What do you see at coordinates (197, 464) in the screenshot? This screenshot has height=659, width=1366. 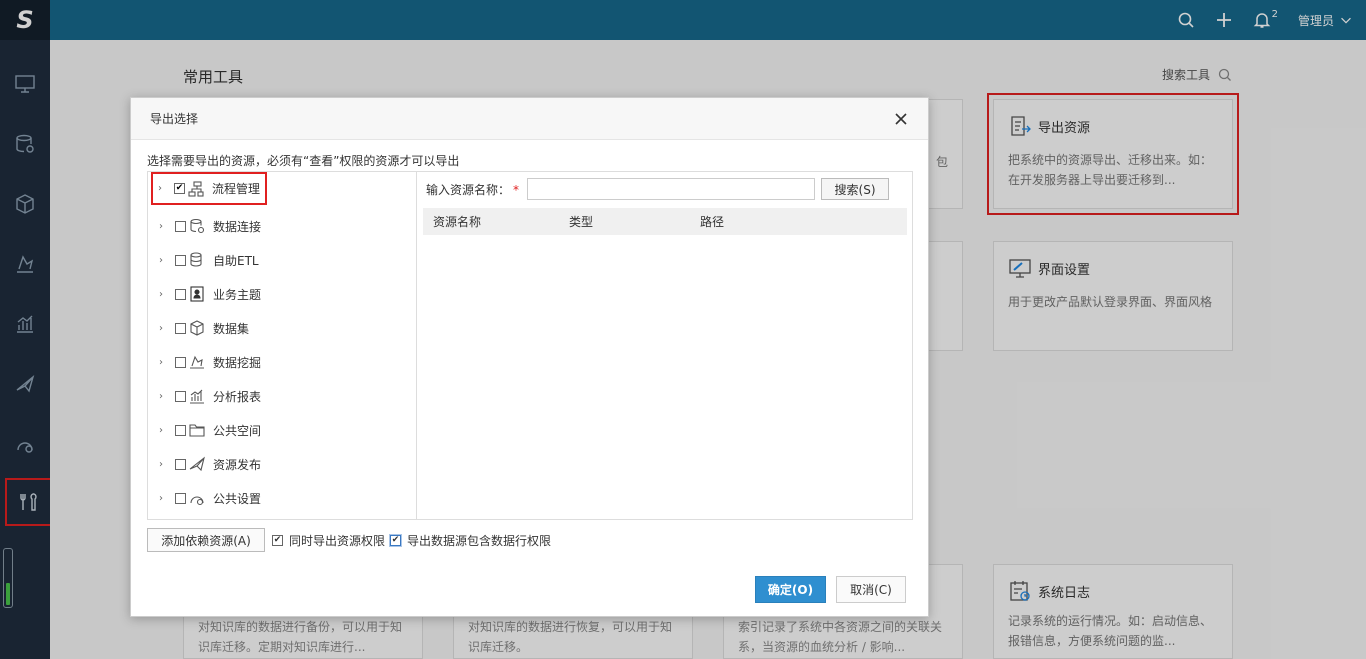 I see `publish-icon` at bounding box center [197, 464].